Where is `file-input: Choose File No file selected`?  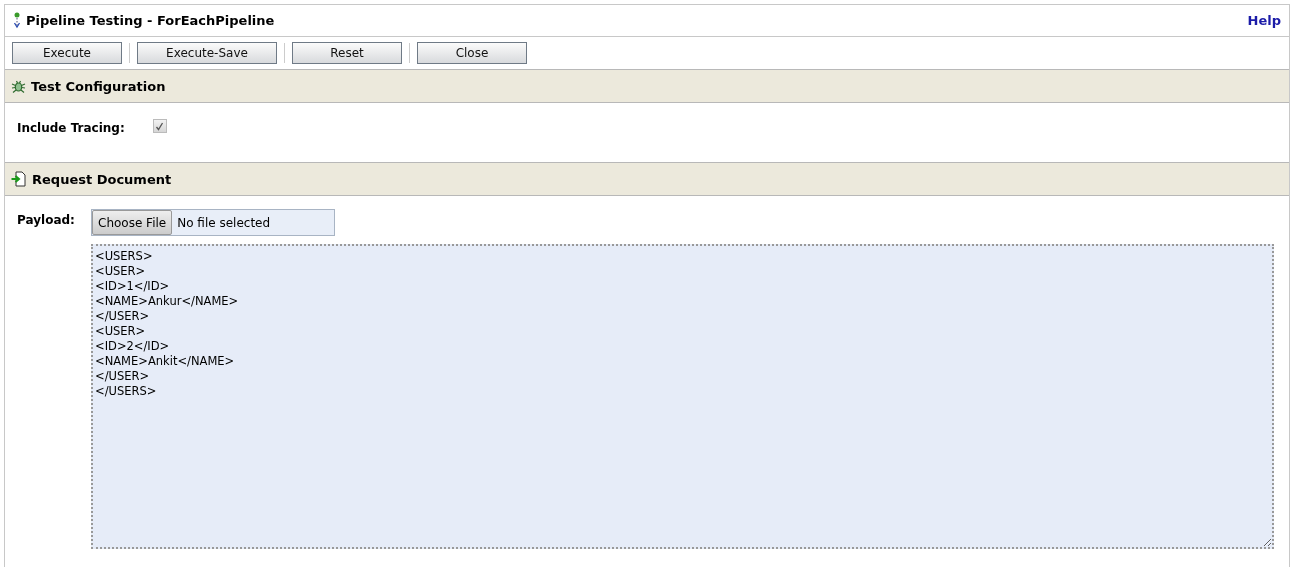 file-input: Choose File No file selected is located at coordinates (213, 222).